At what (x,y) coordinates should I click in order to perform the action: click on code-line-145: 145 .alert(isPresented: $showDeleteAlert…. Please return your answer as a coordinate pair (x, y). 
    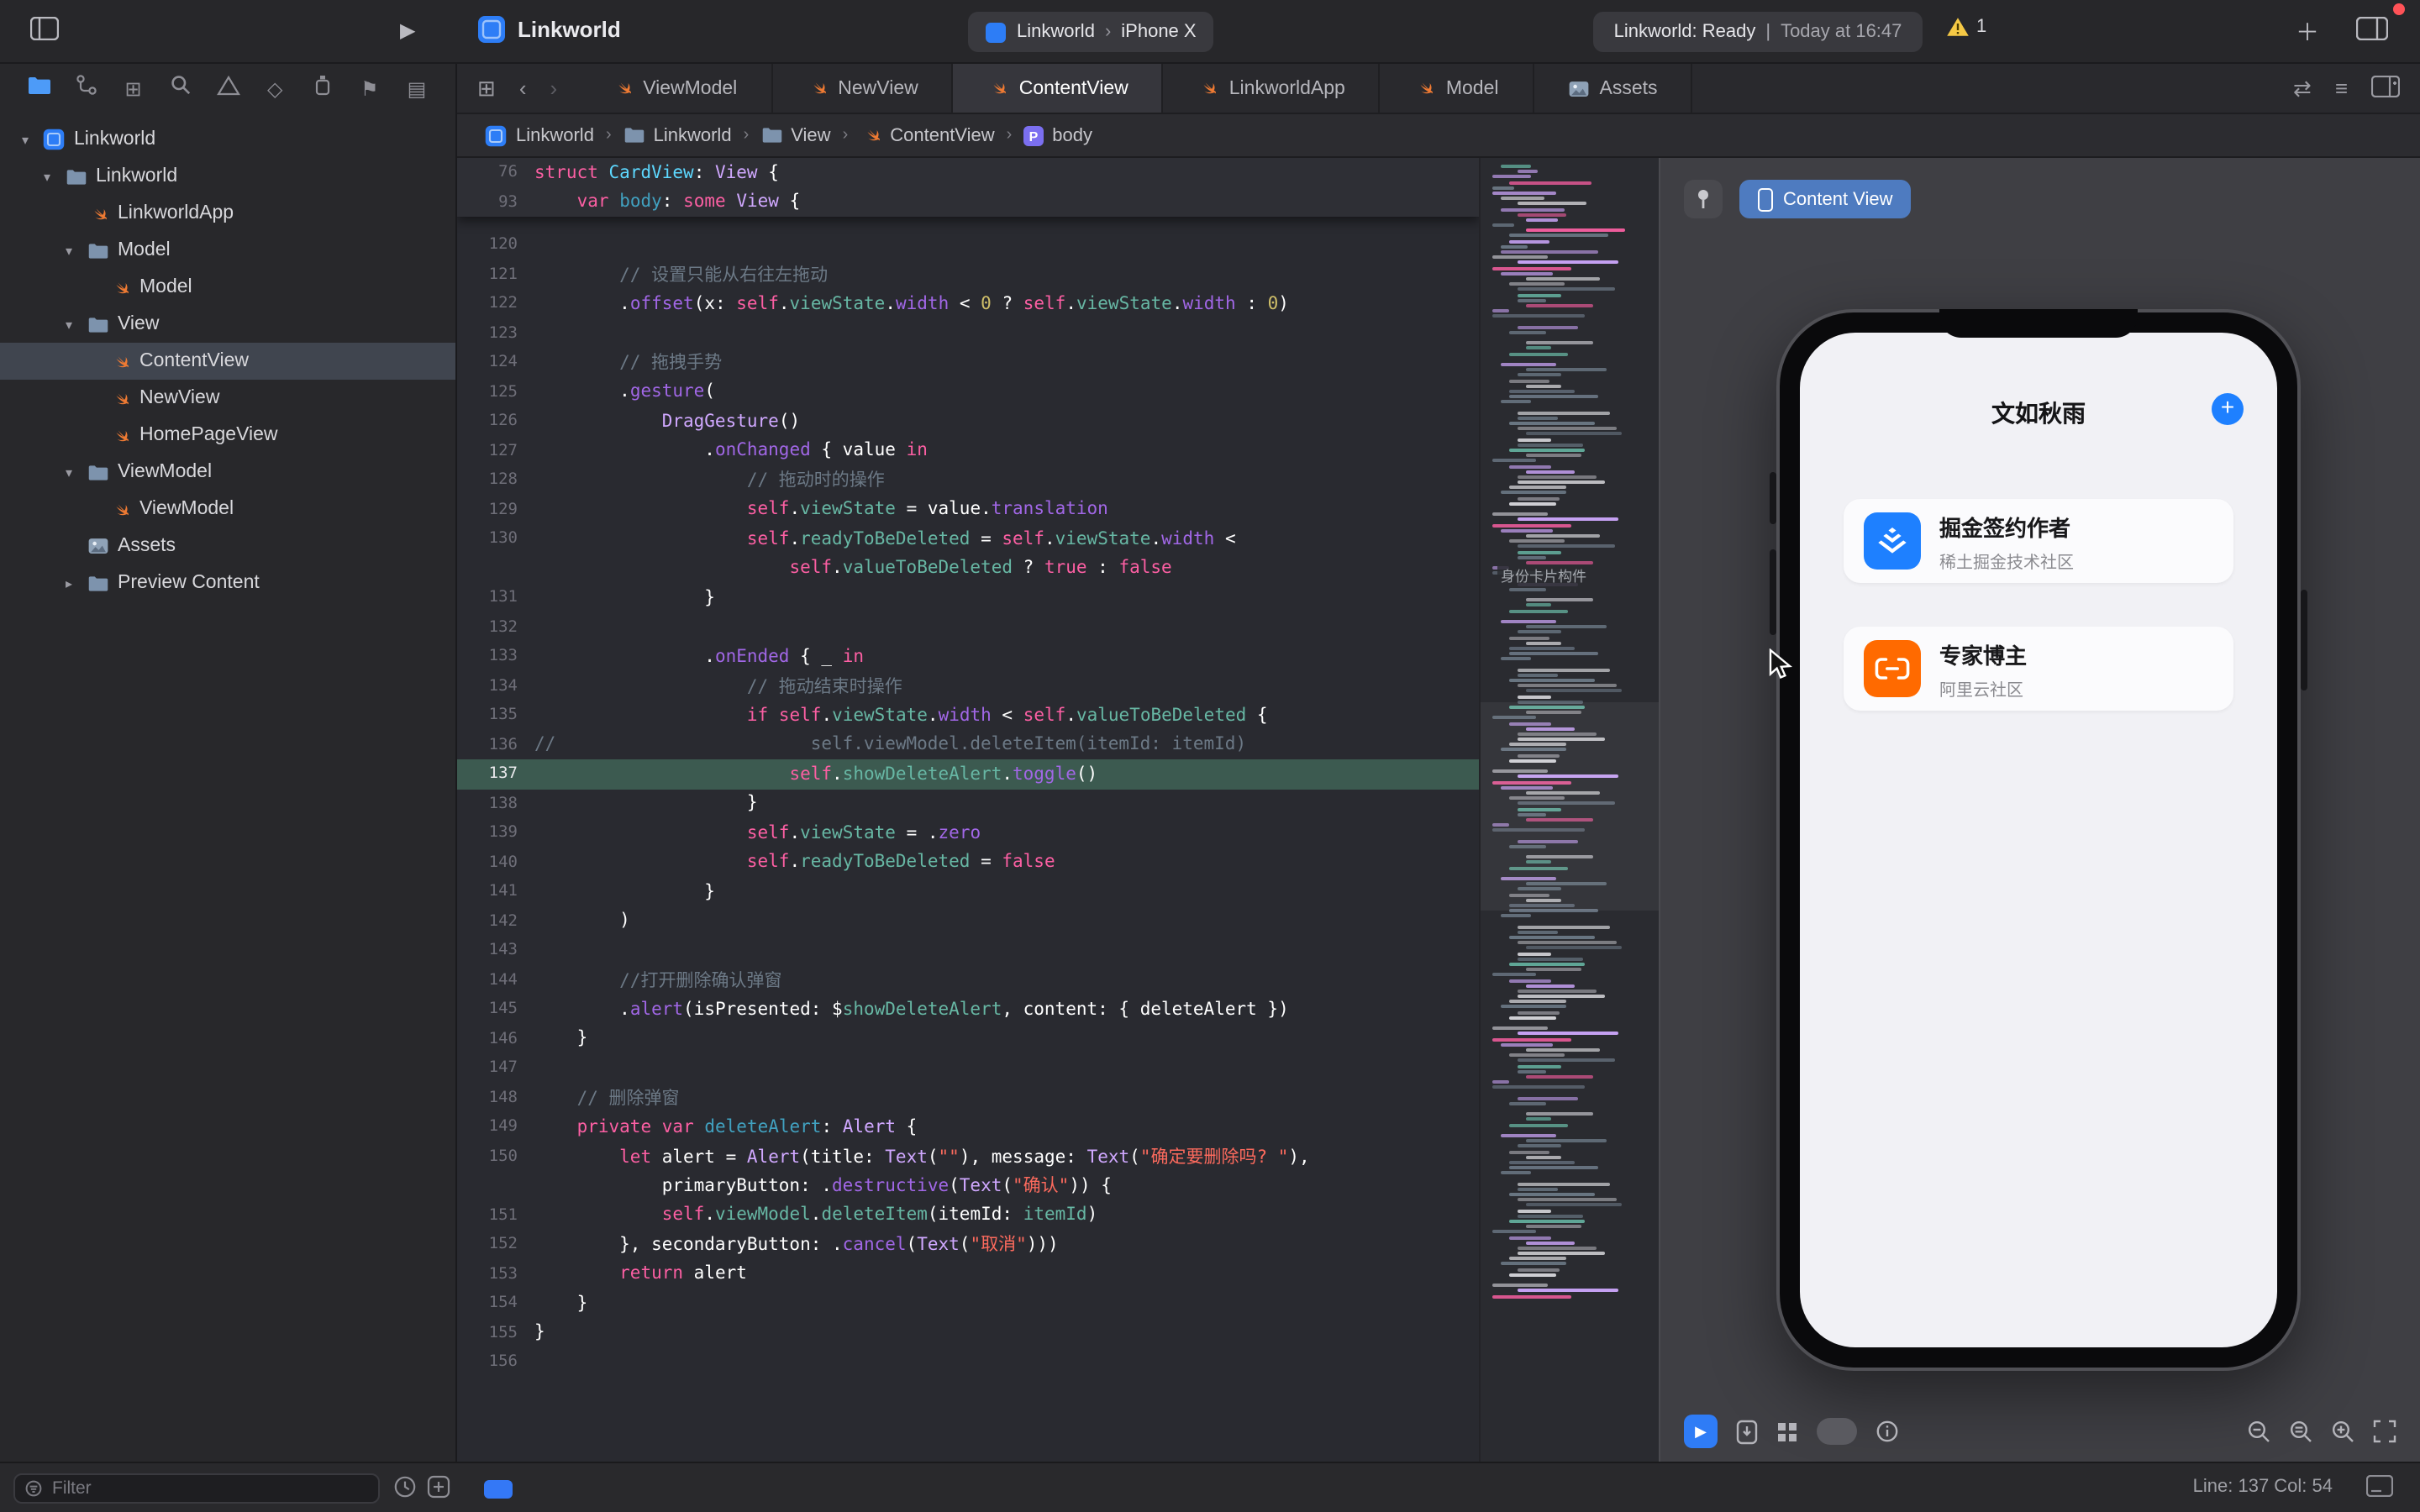
    Looking at the image, I should click on (968, 1009).